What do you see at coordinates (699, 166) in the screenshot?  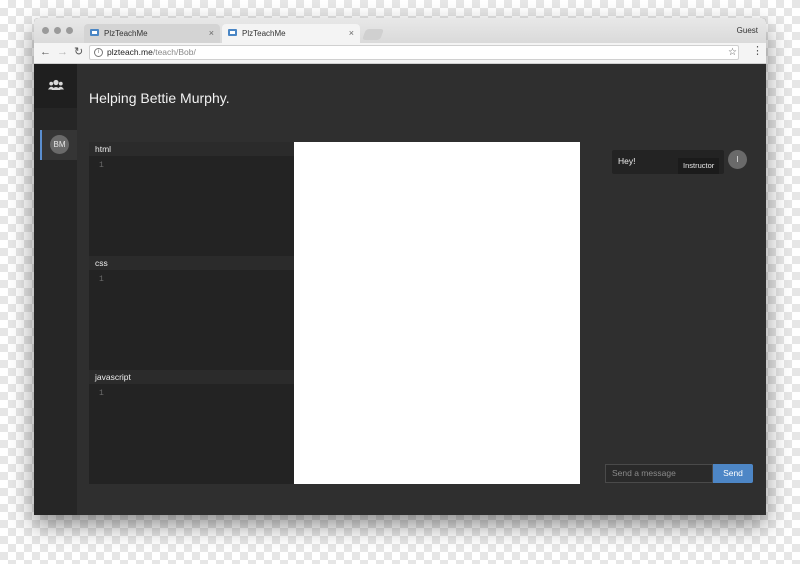 I see `chat-sender-role: Instructor` at bounding box center [699, 166].